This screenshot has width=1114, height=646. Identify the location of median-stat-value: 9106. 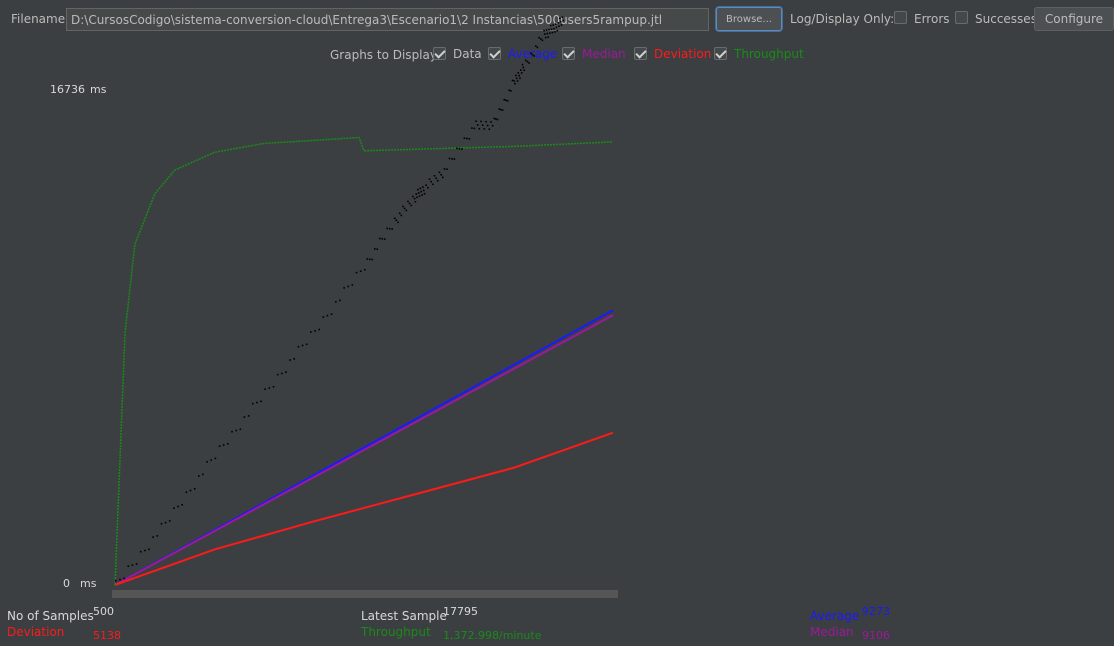
(876, 635).